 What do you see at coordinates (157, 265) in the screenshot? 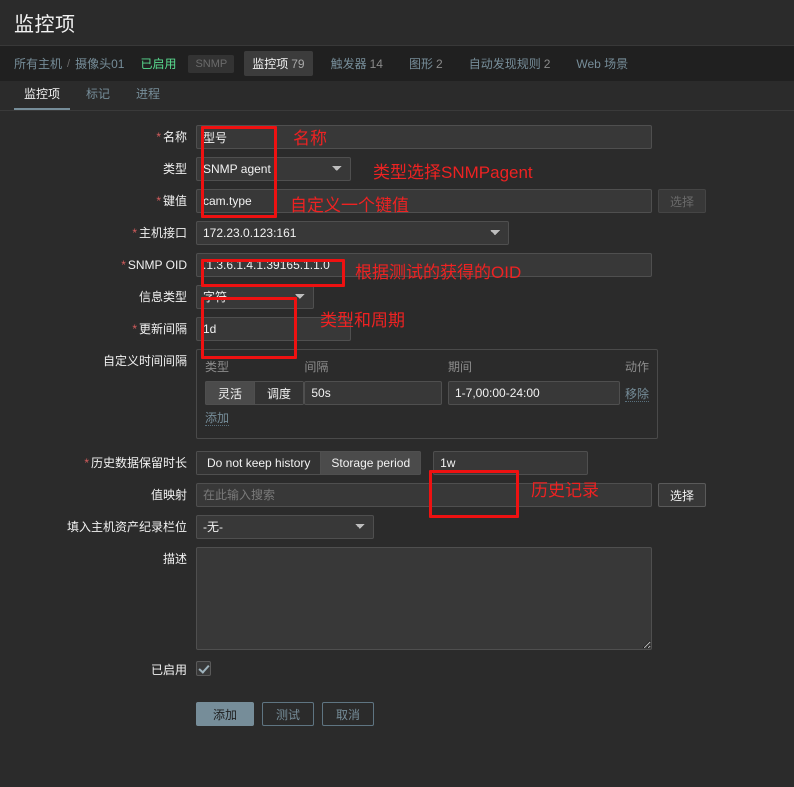
I see `label-snmp-oid-text: SNMP OID` at bounding box center [157, 265].